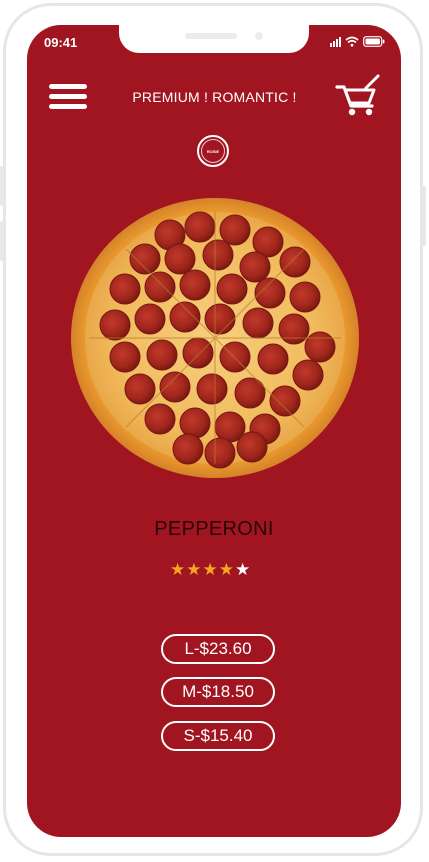  I want to click on hamburger-menu-icon, so click(69, 96).